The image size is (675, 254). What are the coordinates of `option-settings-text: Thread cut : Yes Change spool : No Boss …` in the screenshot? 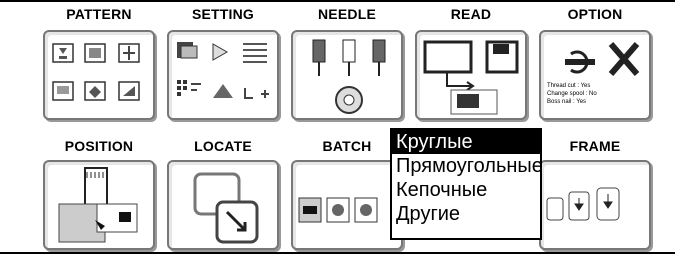 It's located at (572, 94).